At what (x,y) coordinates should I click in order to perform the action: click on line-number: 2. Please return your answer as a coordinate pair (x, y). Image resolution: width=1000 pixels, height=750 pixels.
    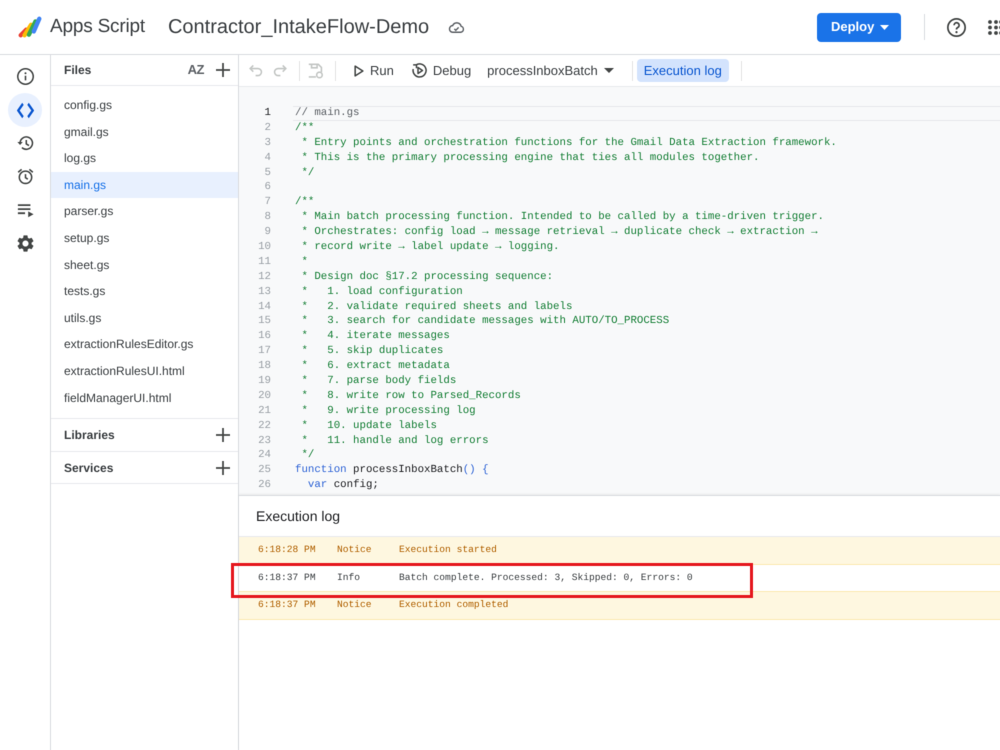
    Looking at the image, I should click on (268, 128).